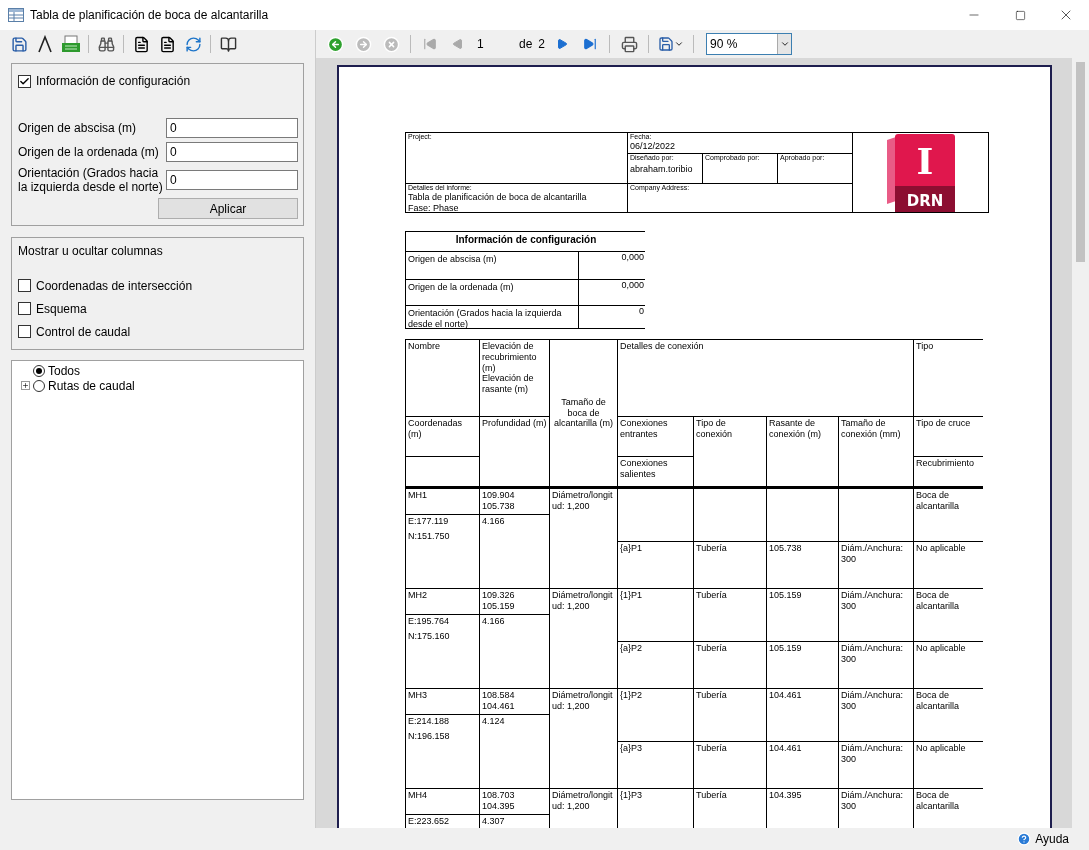 This screenshot has height=850, width=1089. What do you see at coordinates (91, 385) in the screenshot?
I see `tree-item: Rutas de caudal` at bounding box center [91, 385].